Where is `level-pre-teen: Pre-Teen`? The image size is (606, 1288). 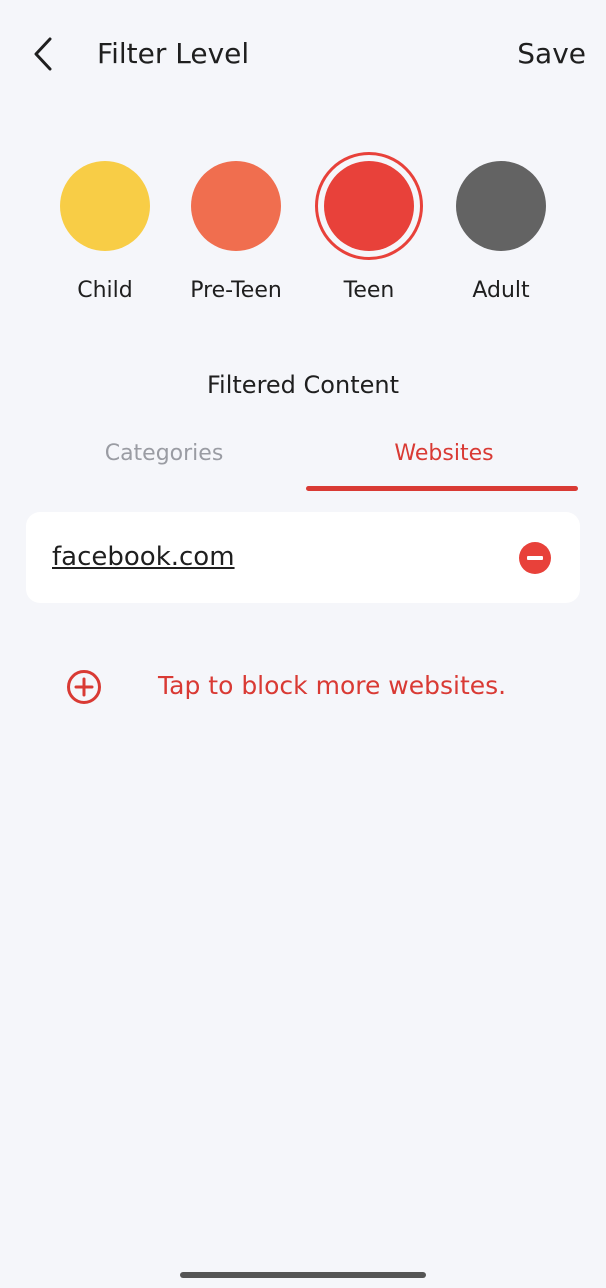
level-pre-teen: Pre-Teen is located at coordinates (236, 230).